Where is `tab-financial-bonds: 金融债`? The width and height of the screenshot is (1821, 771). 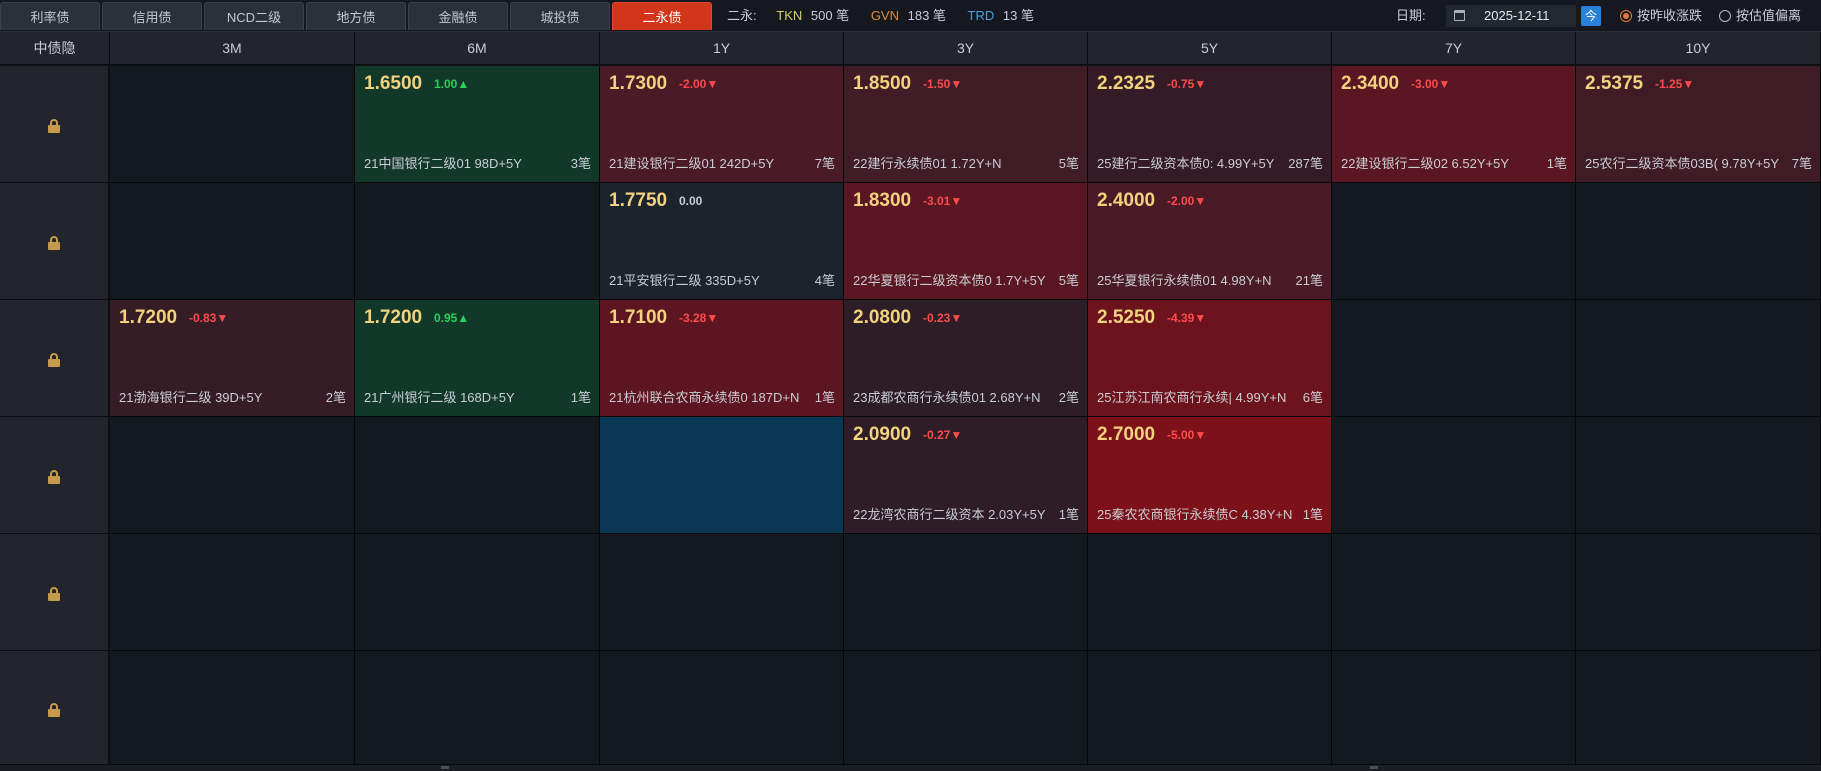 tab-financial-bonds: 金融债 is located at coordinates (458, 16).